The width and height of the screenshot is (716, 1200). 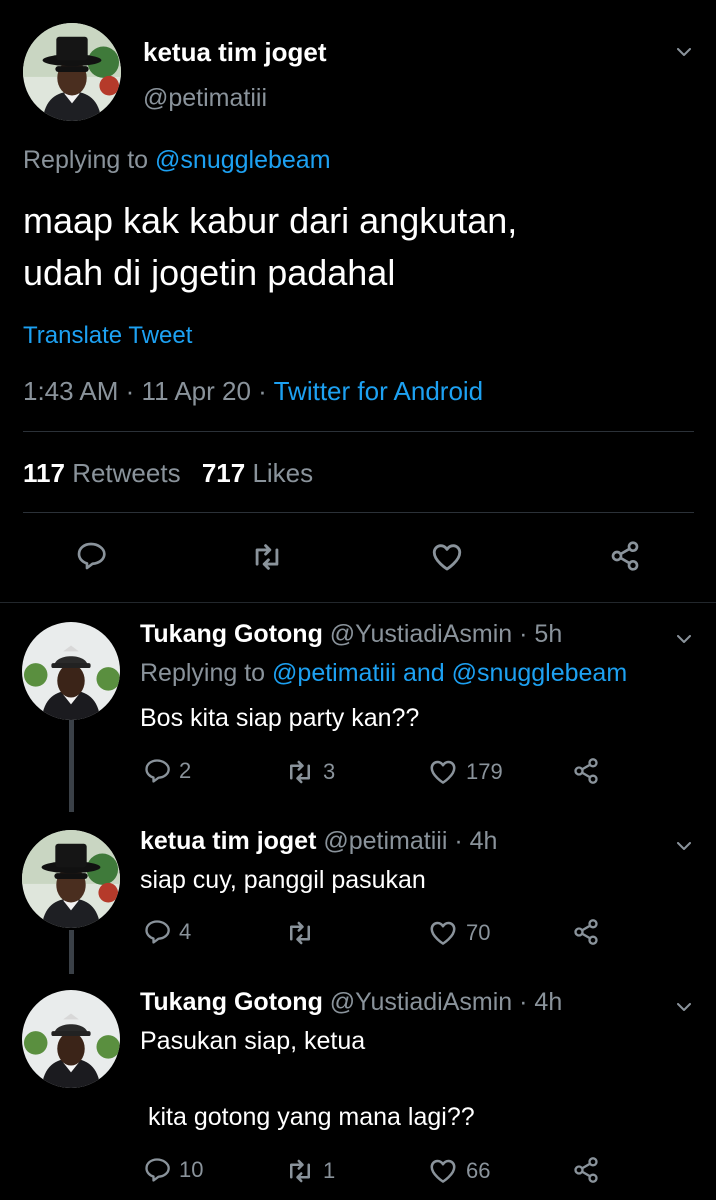 I want to click on replying-handle-link: @snugglebeam, so click(x=243, y=160).